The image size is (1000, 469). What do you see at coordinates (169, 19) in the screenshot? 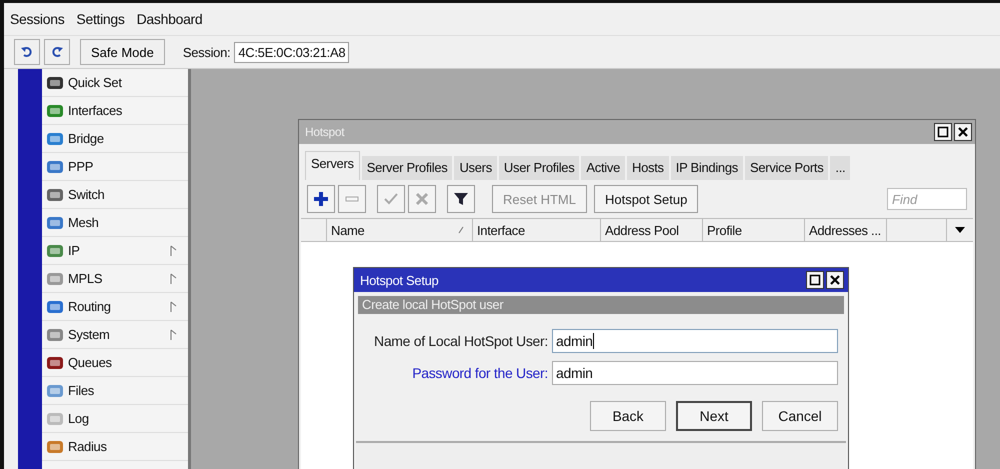
I see `menu-item: Dashboard` at bounding box center [169, 19].